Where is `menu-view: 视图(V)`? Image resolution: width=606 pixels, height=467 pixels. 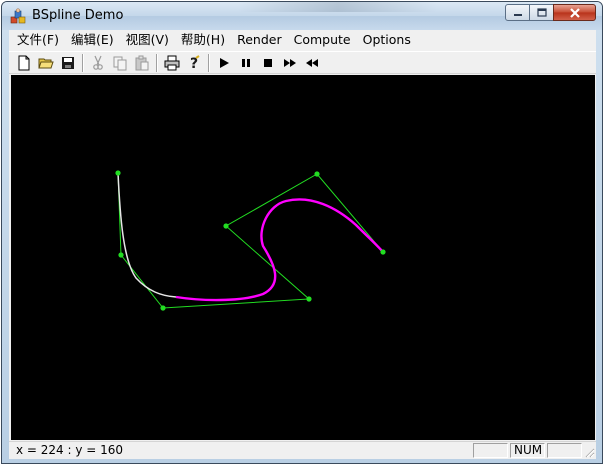 menu-view: 视图(V) is located at coordinates (147, 40).